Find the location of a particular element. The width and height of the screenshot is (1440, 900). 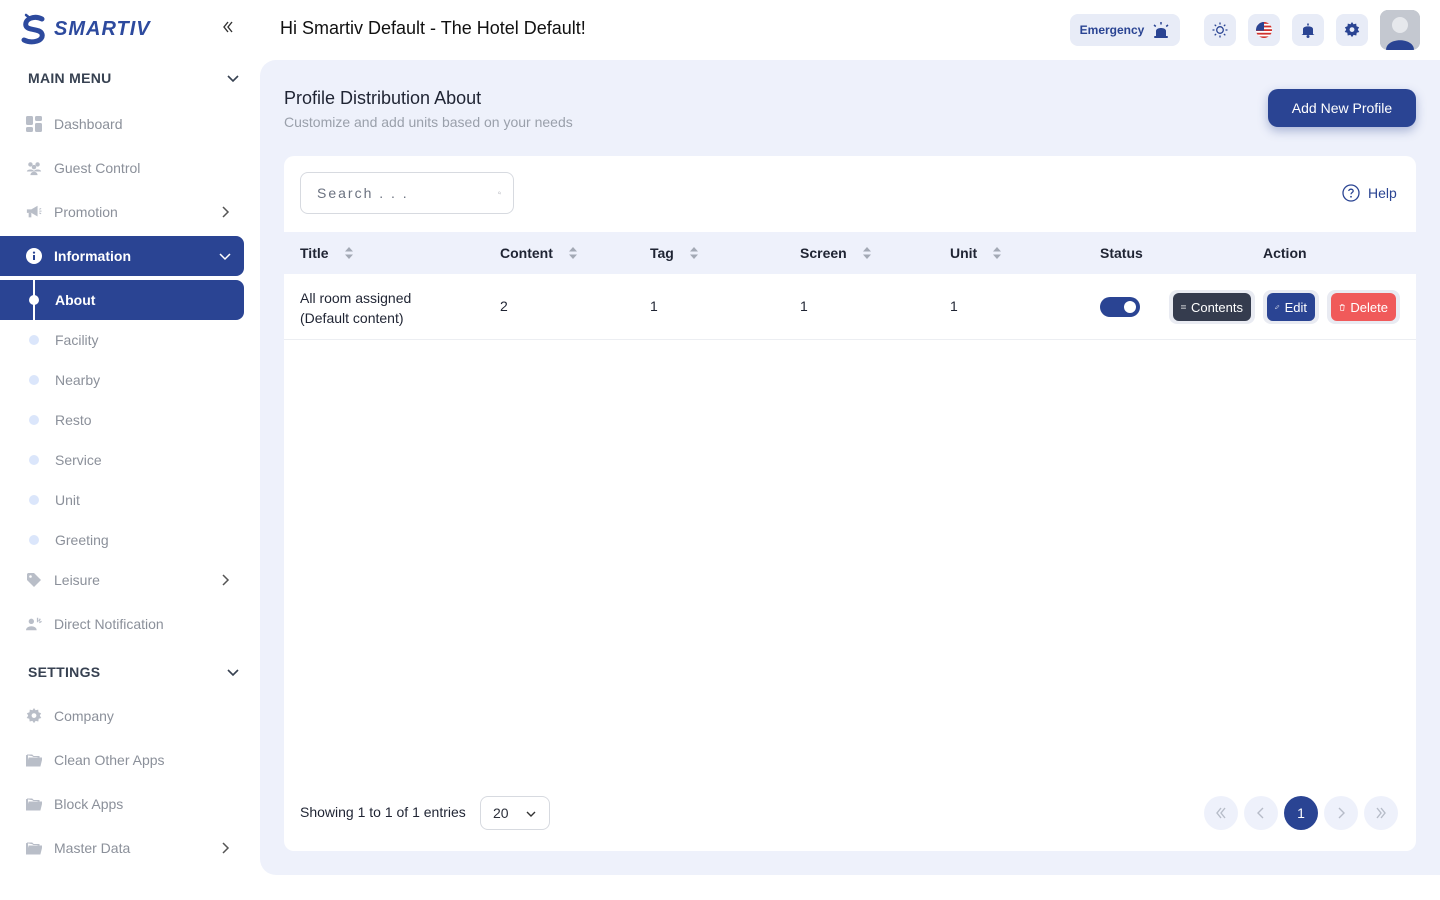

dashboard-icon is located at coordinates (34, 124).